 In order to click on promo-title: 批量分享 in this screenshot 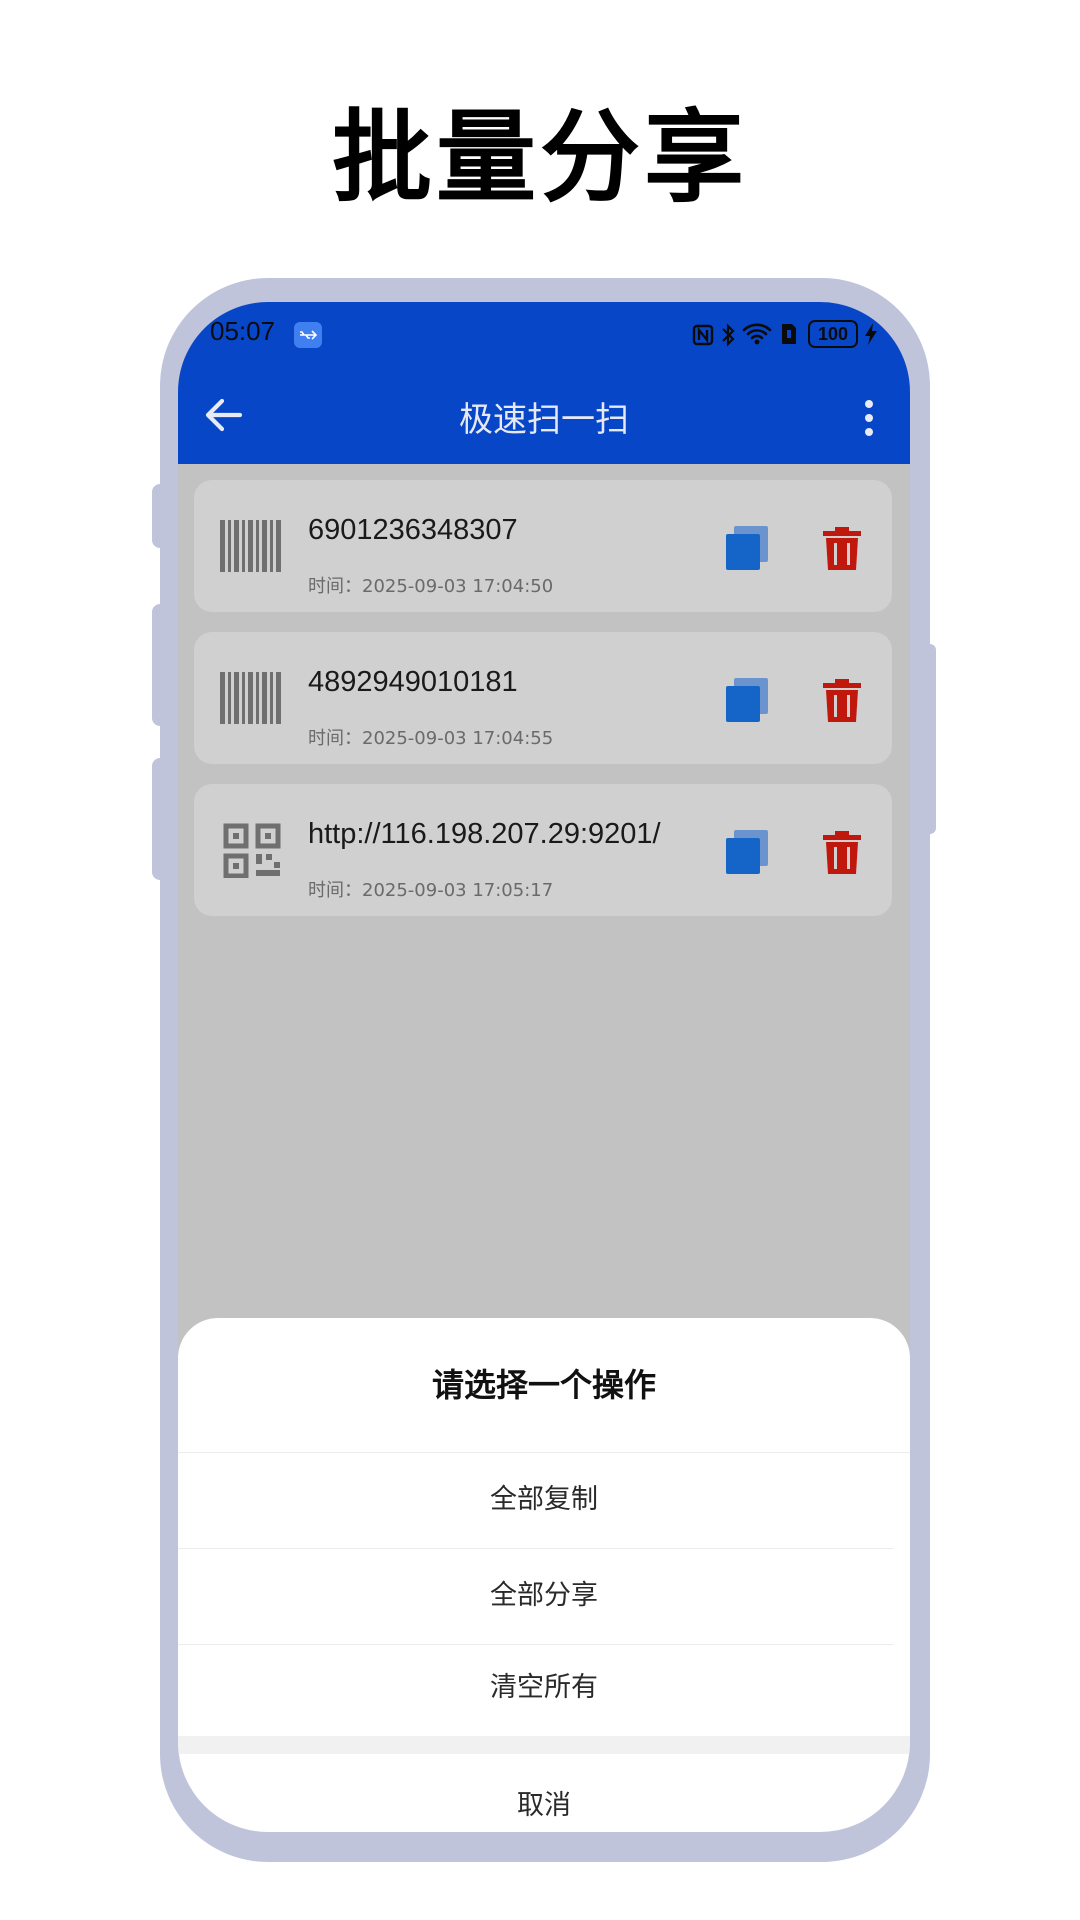, I will do `click(540, 157)`.